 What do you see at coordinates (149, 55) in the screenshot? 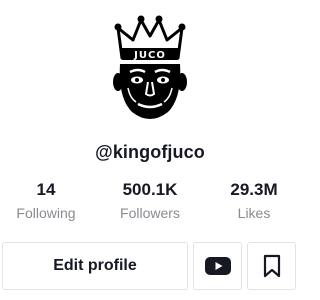
I see `svg-text: JUCO` at bounding box center [149, 55].